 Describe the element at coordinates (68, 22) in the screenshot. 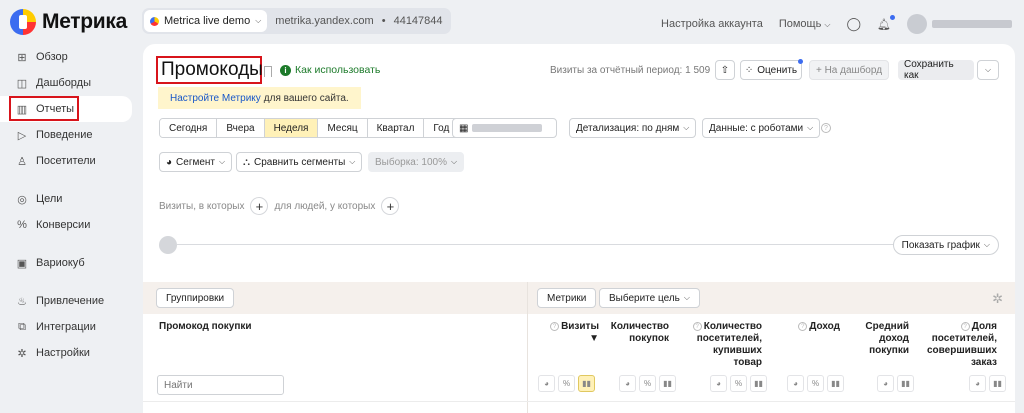

I see `metrika-logo: Метрика` at that location.